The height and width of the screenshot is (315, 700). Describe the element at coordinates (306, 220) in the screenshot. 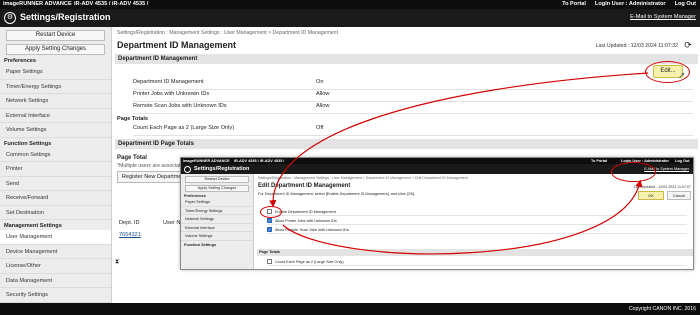

I see `inset-checkbox-label: Allow Printer Jobs with Unknown IDs` at that location.